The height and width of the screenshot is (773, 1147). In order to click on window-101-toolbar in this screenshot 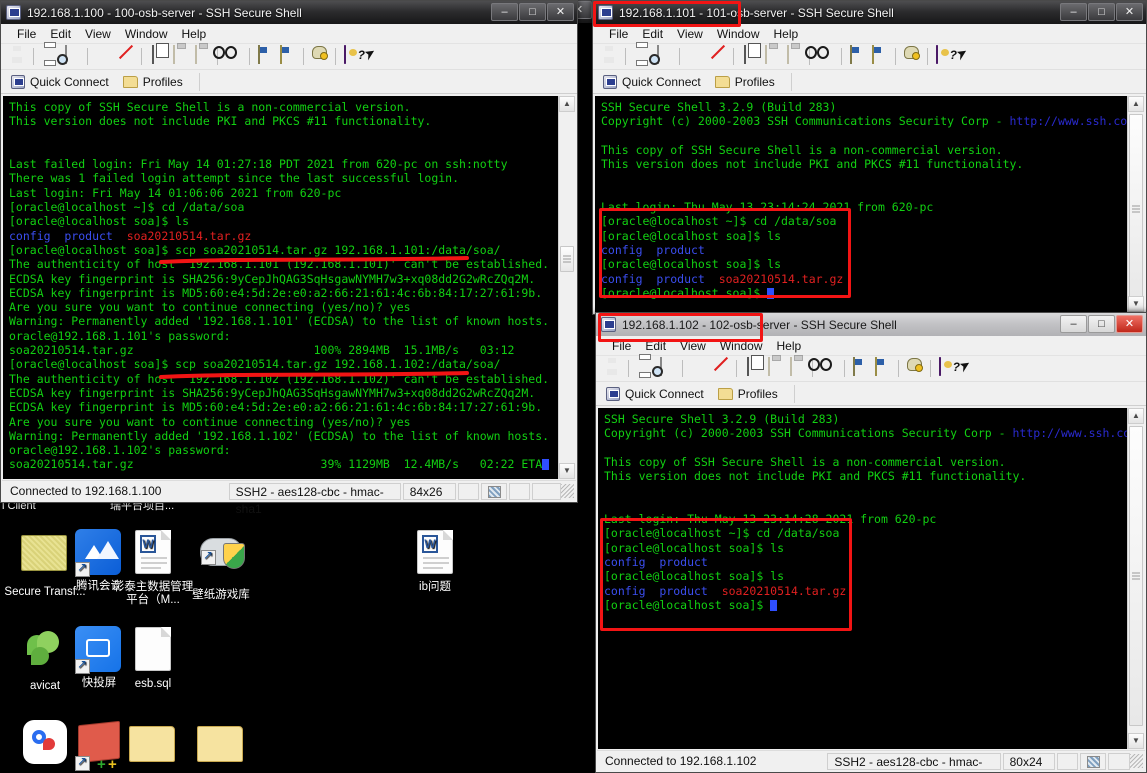, I will do `click(869, 57)`.